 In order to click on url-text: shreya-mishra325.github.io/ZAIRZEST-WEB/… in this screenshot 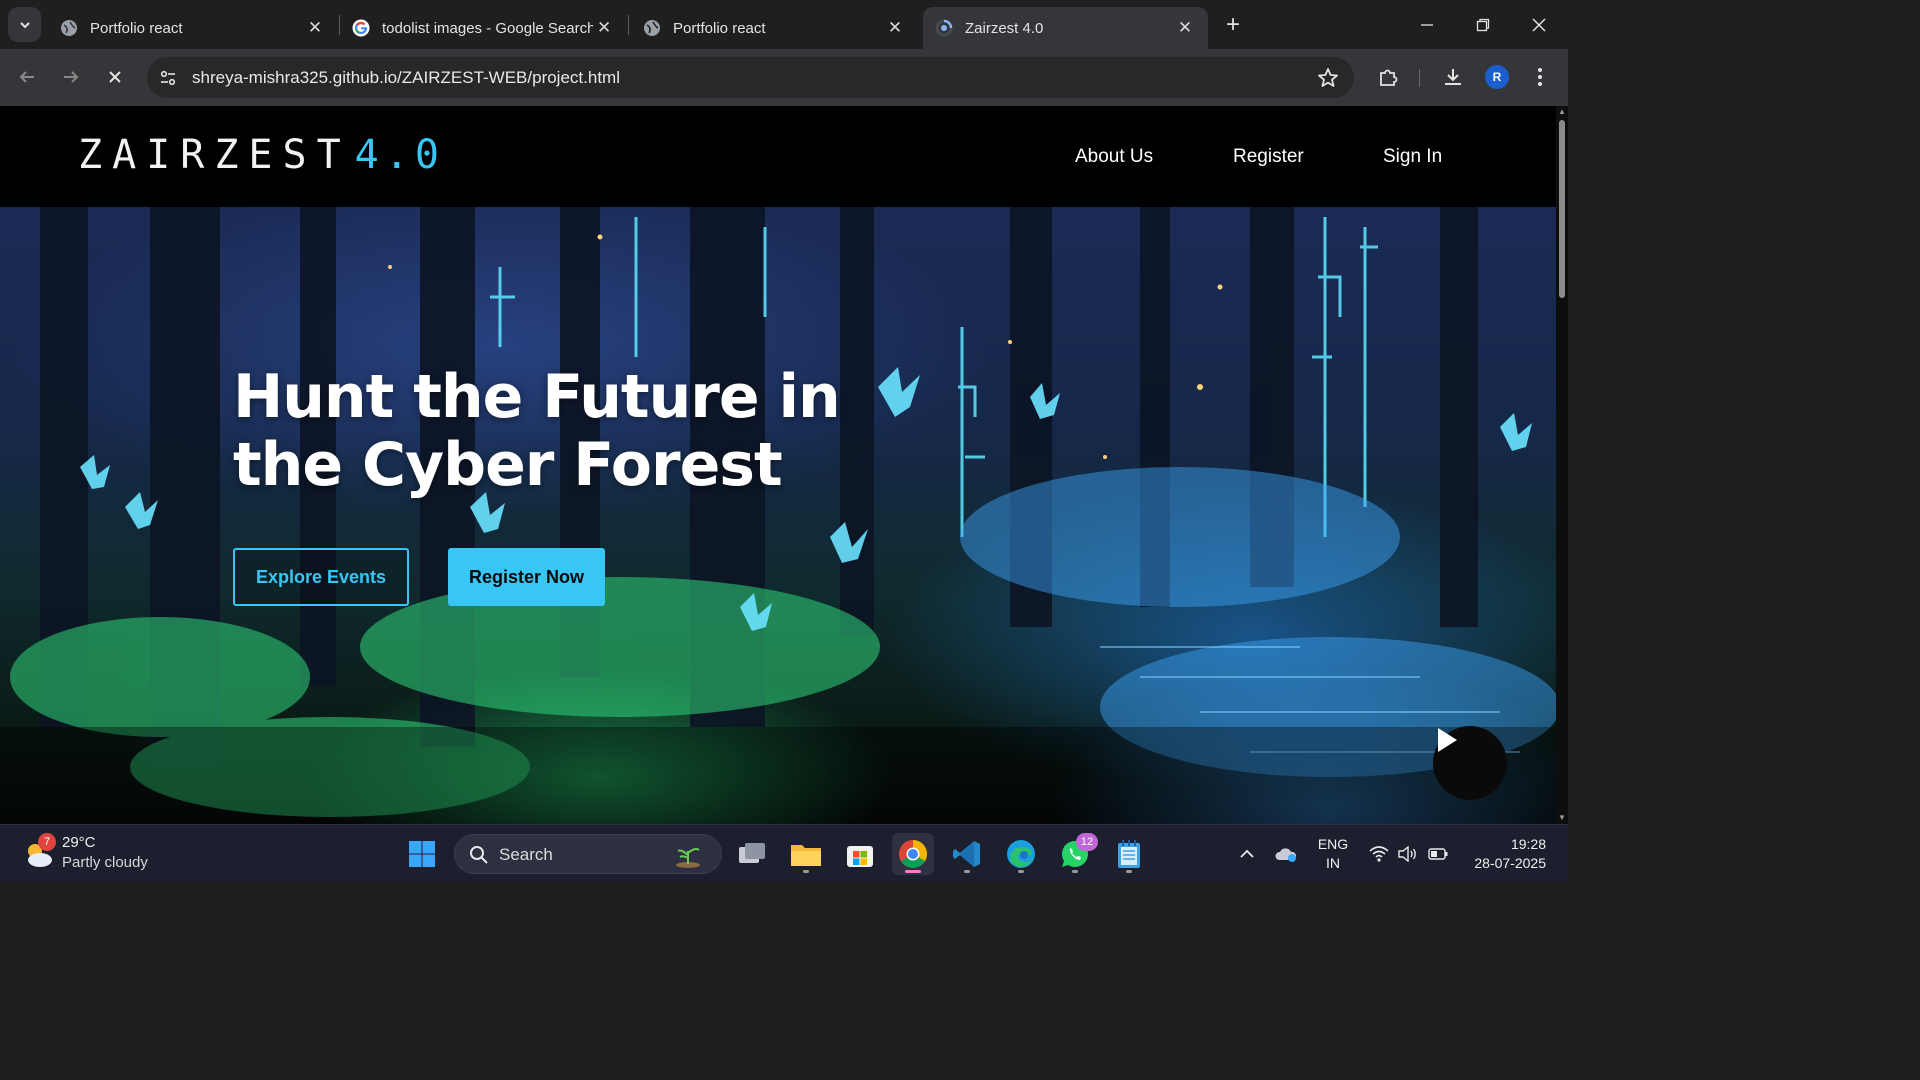, I will do `click(406, 77)`.